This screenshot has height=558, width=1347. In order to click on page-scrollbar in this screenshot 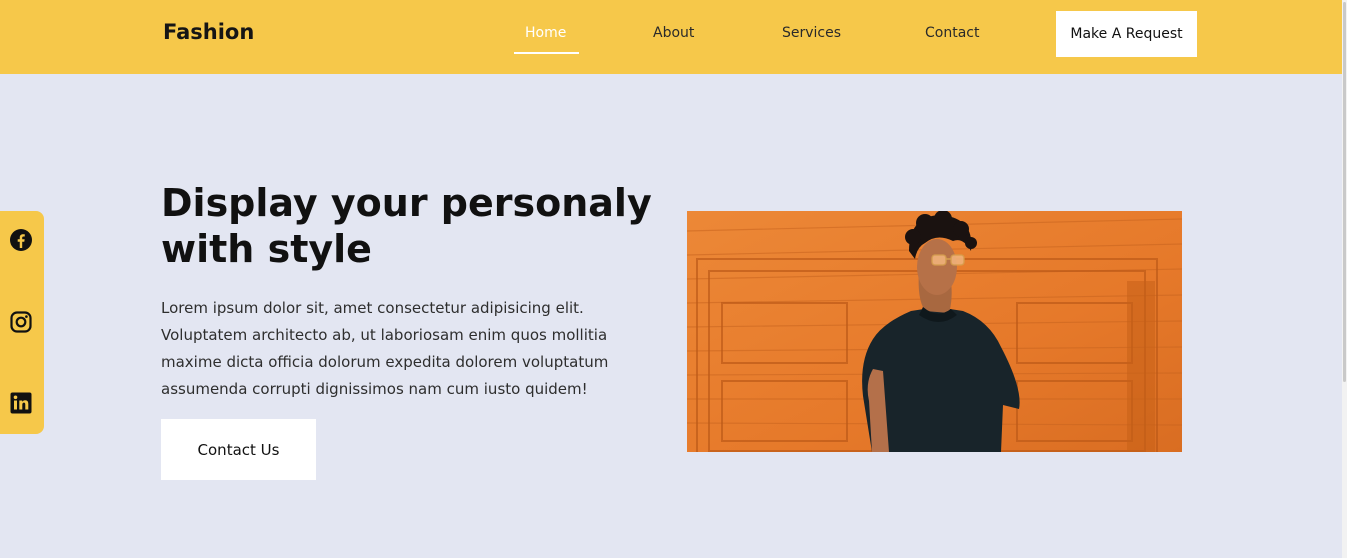, I will do `click(1344, 279)`.